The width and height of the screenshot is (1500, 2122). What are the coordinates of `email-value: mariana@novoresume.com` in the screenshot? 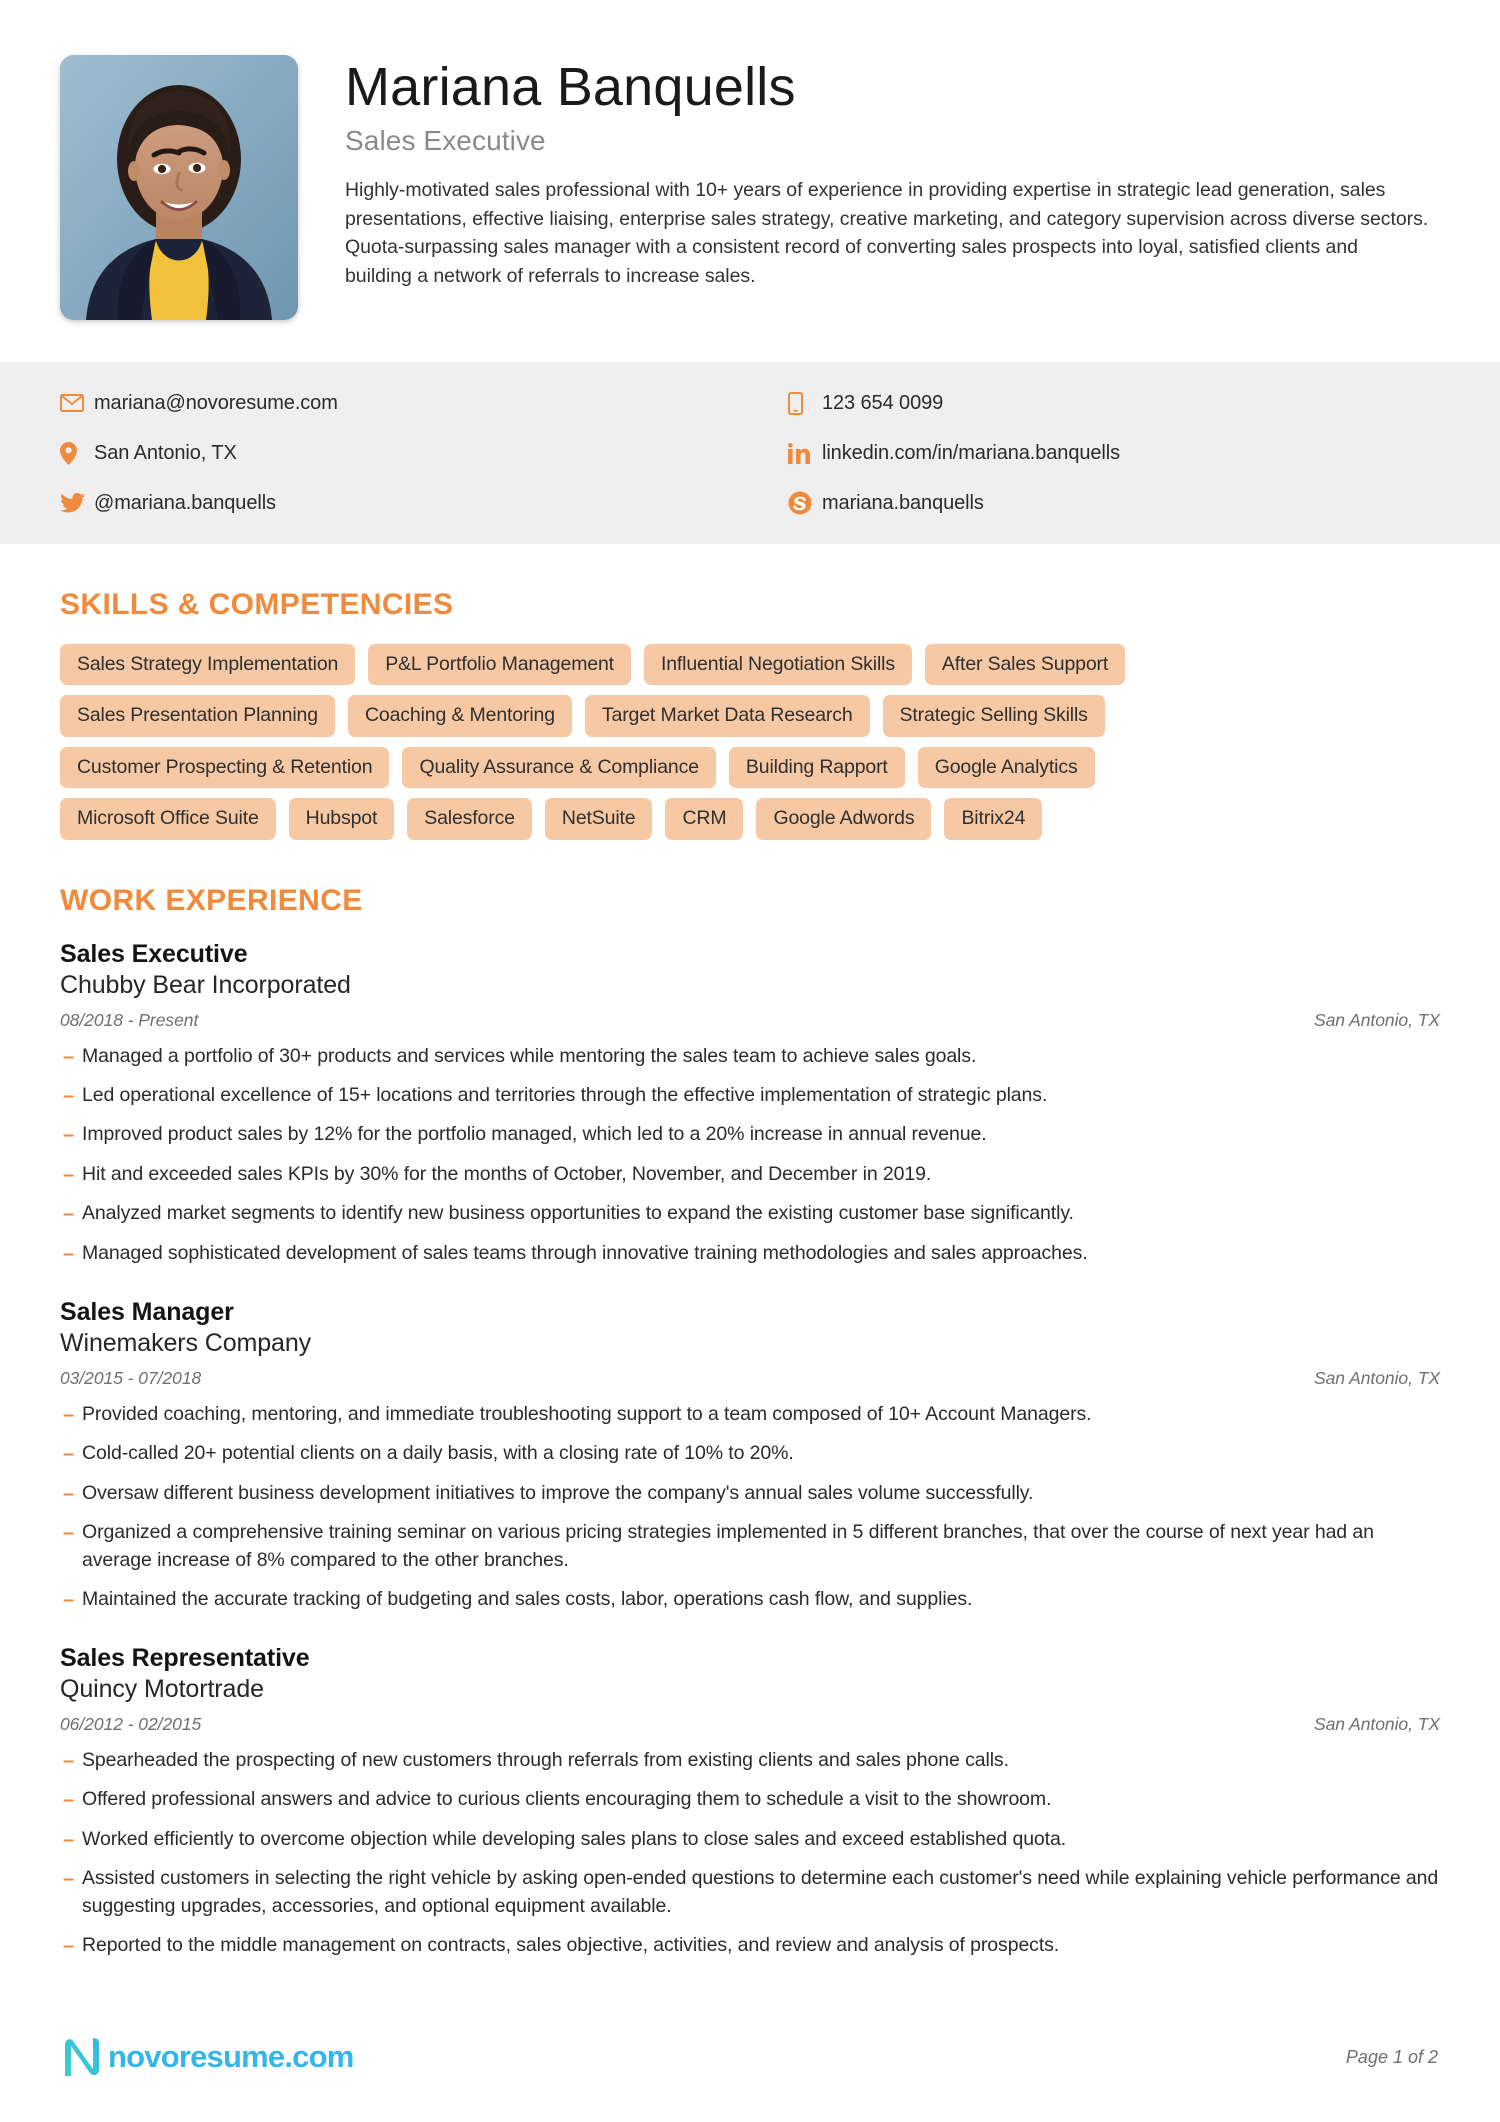 It's located at (216, 402).